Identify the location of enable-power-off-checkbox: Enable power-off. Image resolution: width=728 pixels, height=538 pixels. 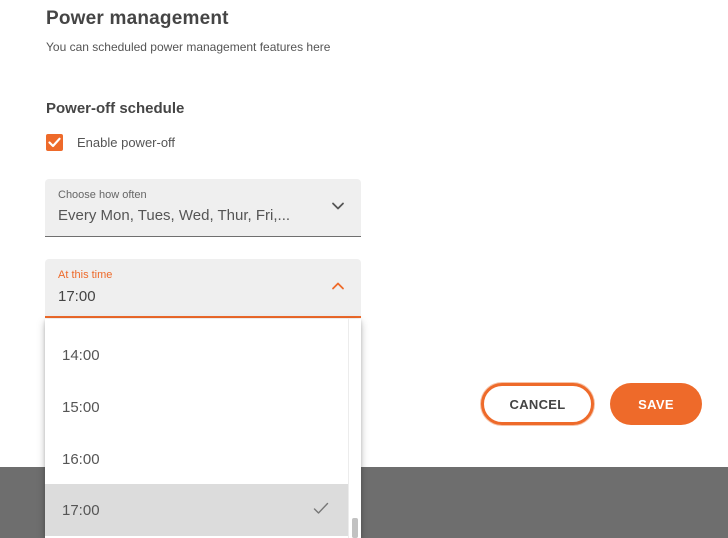
(110, 142).